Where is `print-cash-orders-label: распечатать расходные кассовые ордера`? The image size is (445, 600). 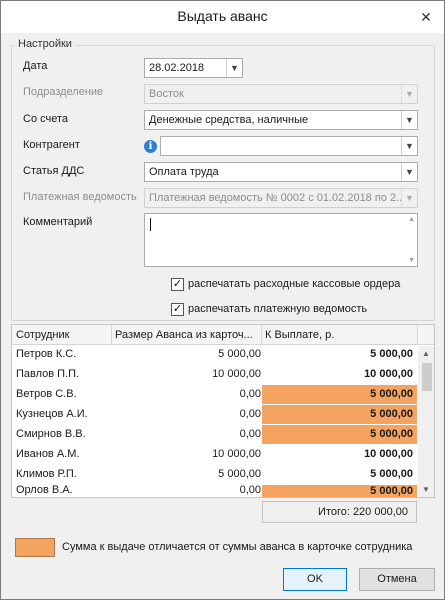 print-cash-orders-label: распечатать расходные кассовые ордера is located at coordinates (294, 284).